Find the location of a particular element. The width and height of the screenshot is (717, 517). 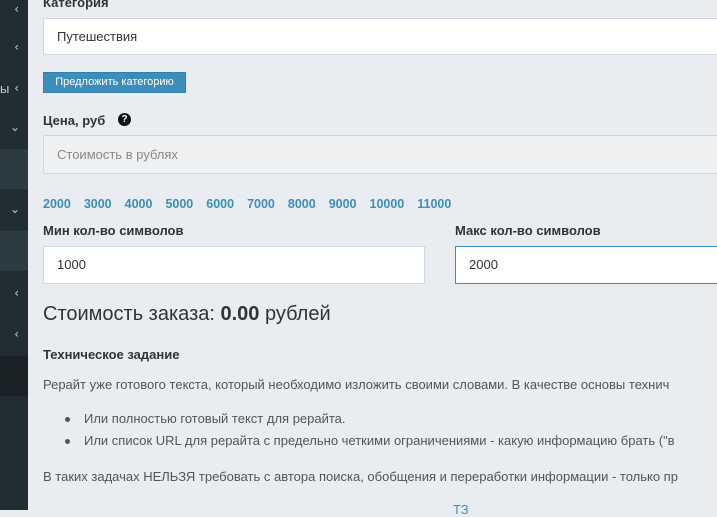

price-label: Цена, руб is located at coordinates (74, 120).